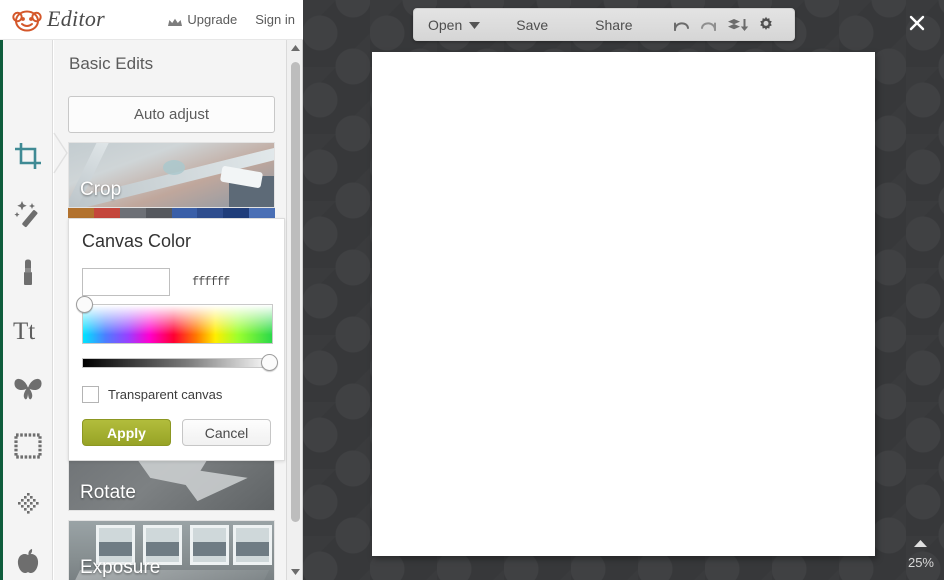  What do you see at coordinates (28, 155) in the screenshot?
I see `sidebar-item-crop` at bounding box center [28, 155].